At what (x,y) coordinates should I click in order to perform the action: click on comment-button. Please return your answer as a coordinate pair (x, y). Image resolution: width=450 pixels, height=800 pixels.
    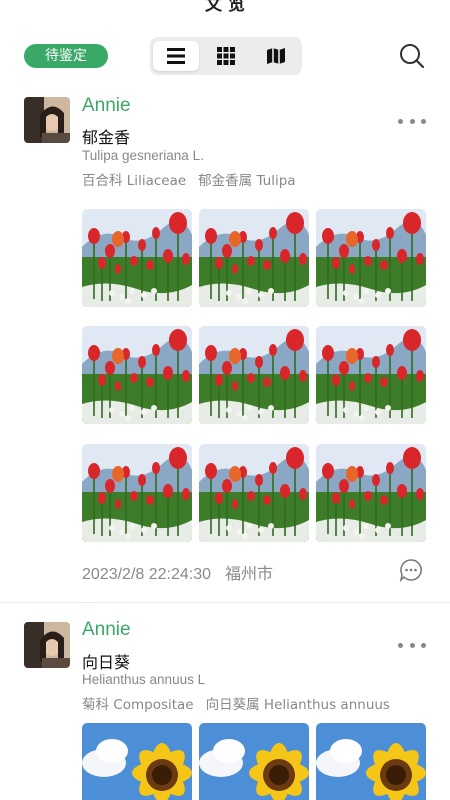
    Looking at the image, I should click on (411, 570).